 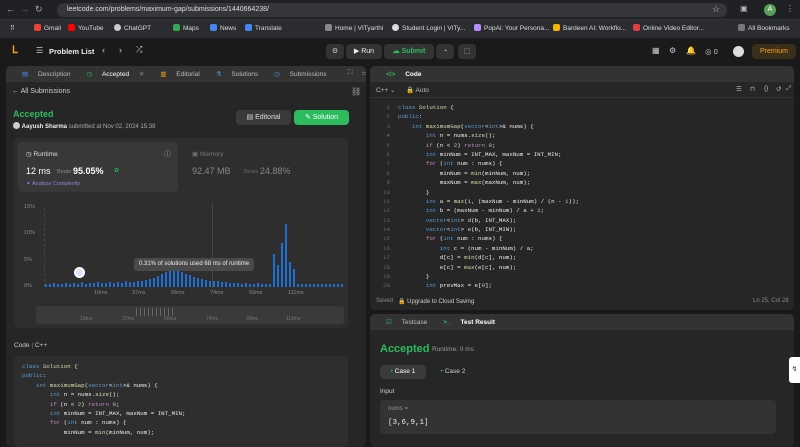 I want to click on reset-icon: ↺, so click(x=778, y=89).